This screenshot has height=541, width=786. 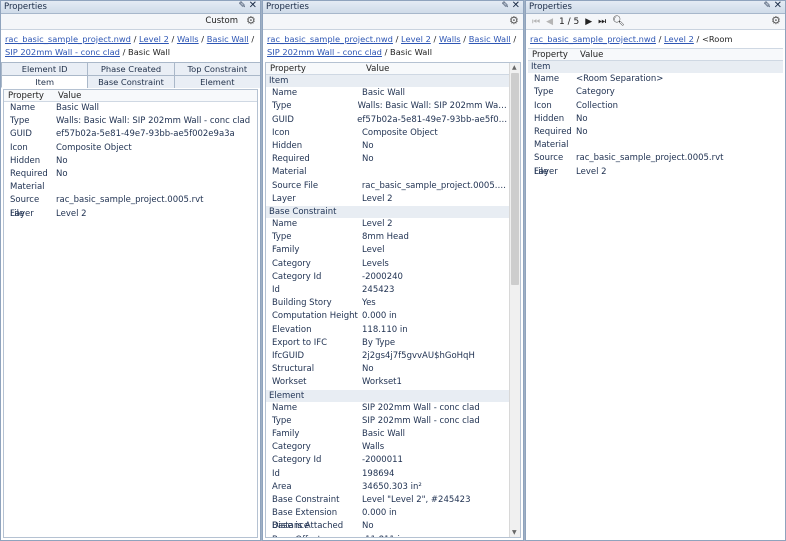 What do you see at coordinates (387, 330) in the screenshot?
I see `property-row: Elevation 118.110 in` at bounding box center [387, 330].